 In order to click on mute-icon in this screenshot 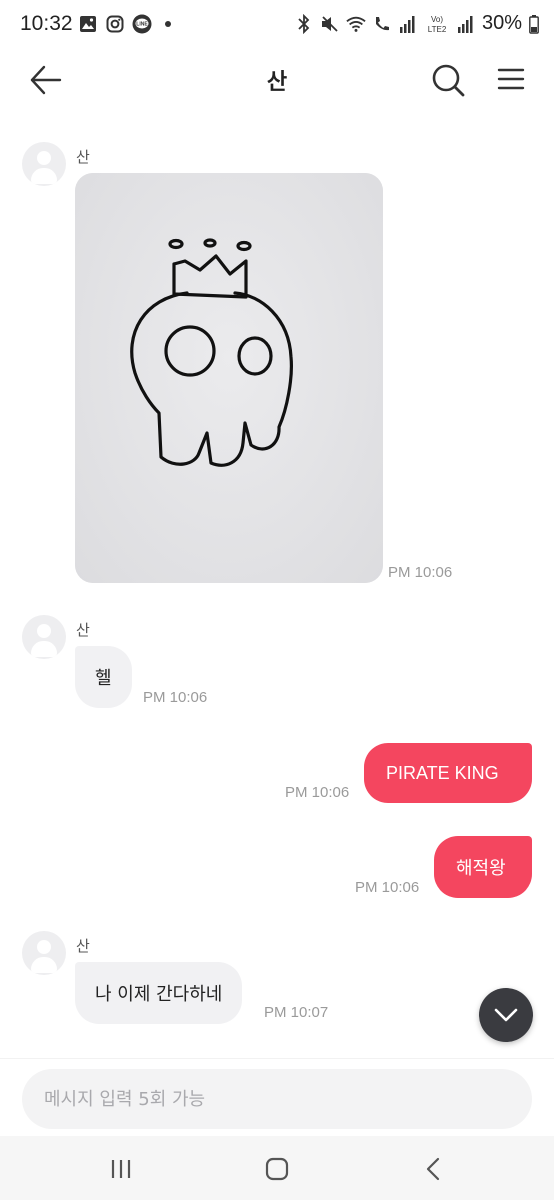, I will do `click(330, 24)`.